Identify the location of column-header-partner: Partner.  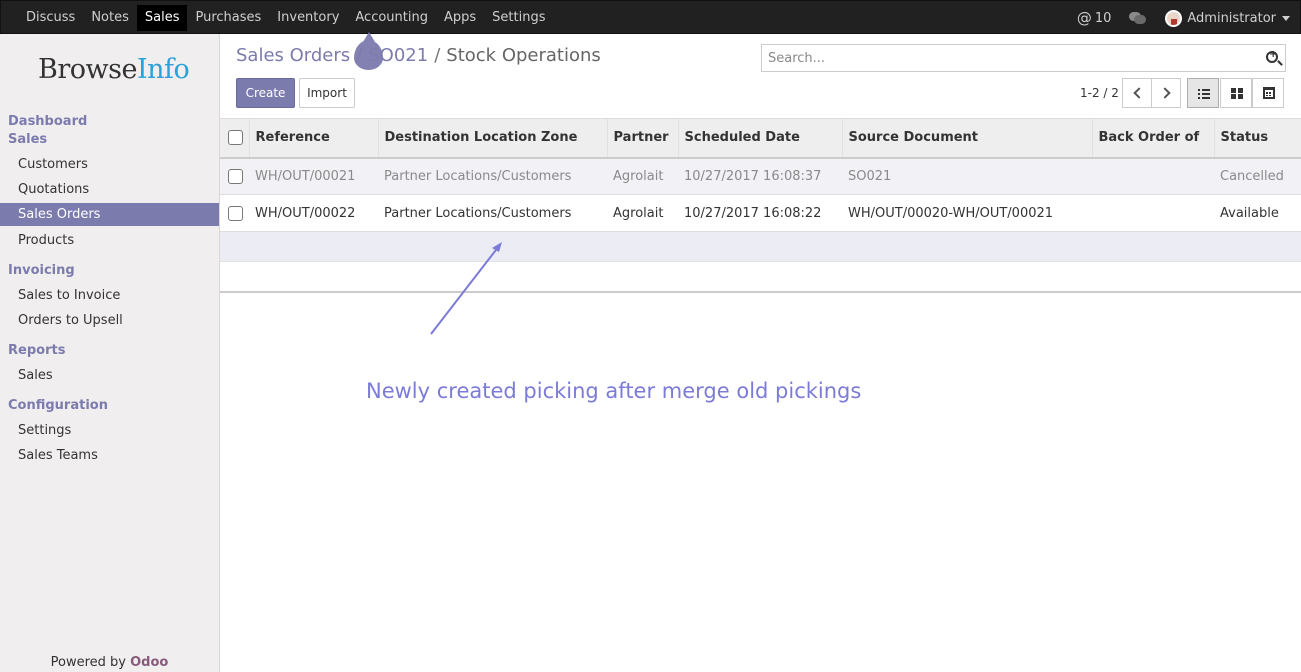
(642, 138).